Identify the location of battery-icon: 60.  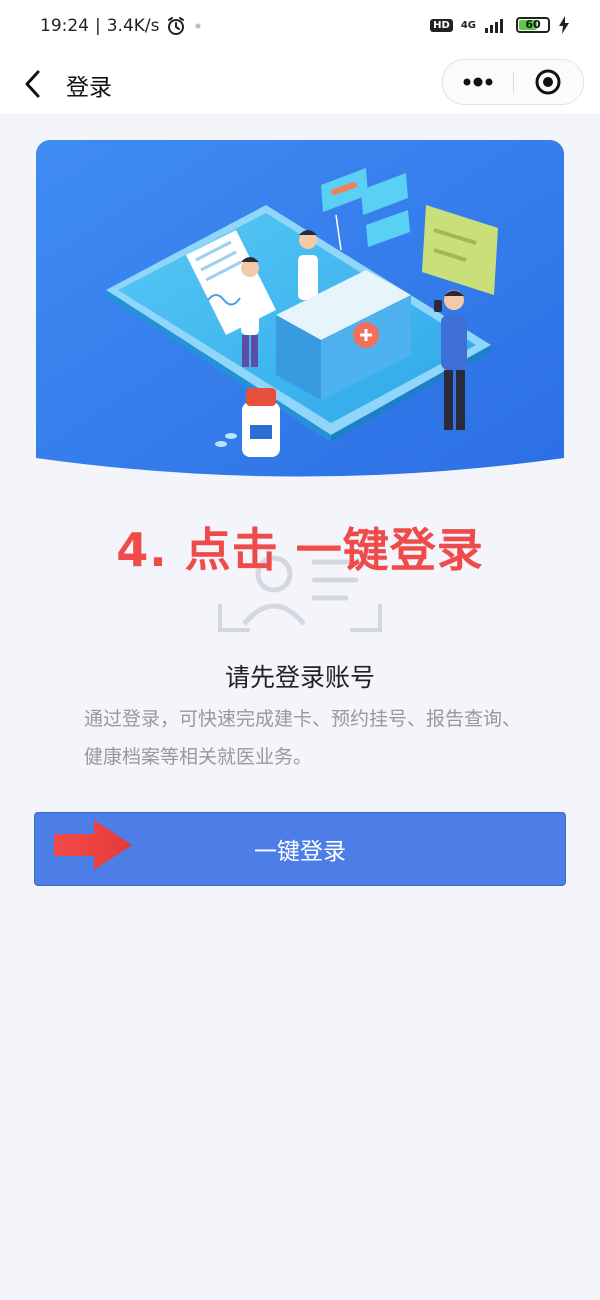
(533, 25).